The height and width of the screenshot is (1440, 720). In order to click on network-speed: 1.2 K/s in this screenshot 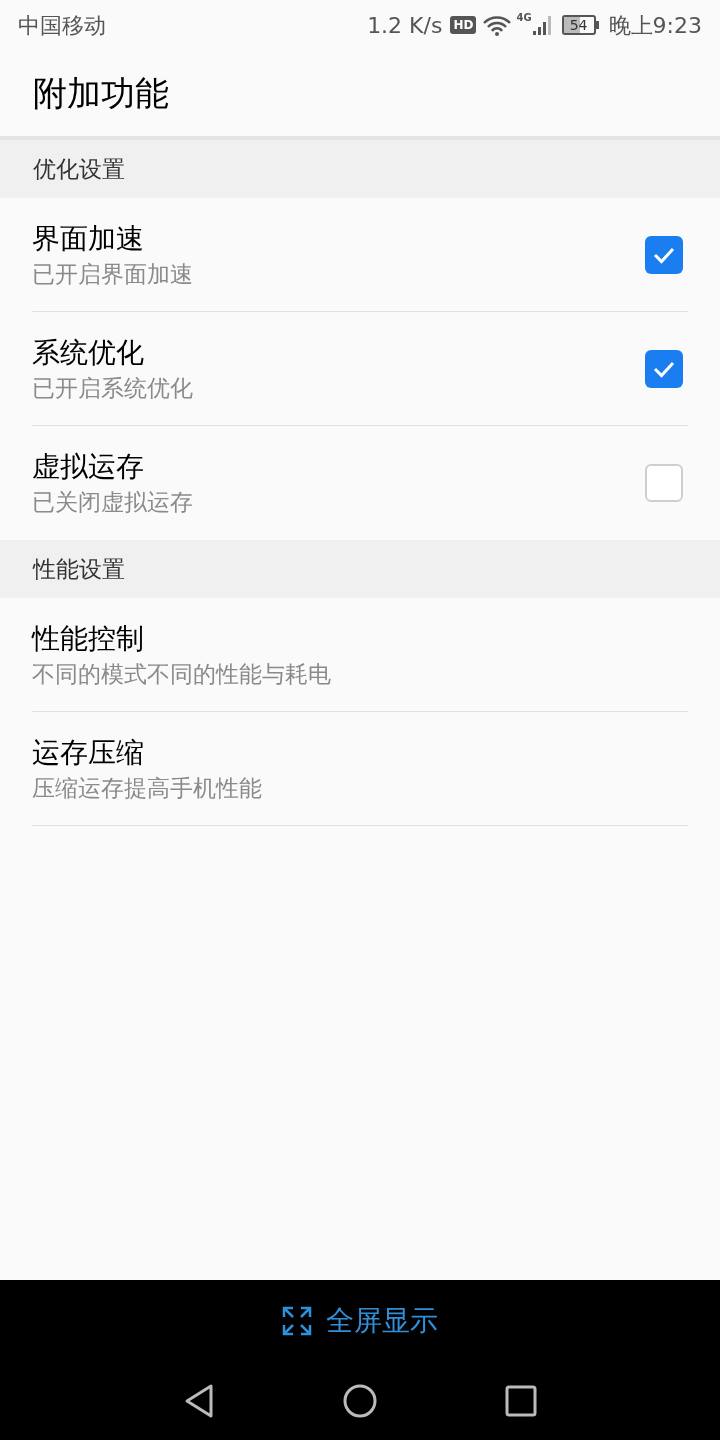, I will do `click(405, 25)`.